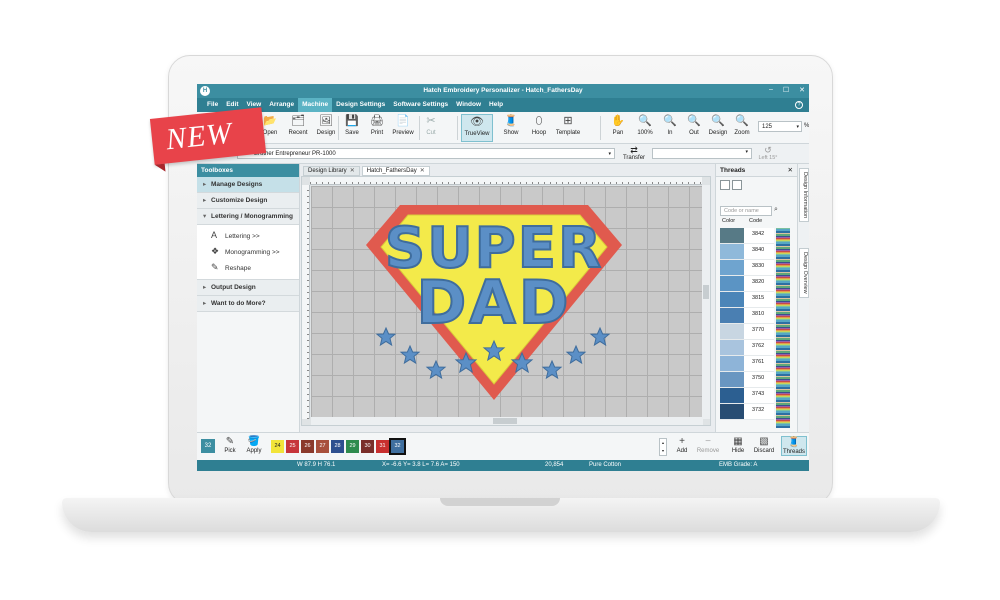  I want to click on menu-help: Help, so click(496, 105).